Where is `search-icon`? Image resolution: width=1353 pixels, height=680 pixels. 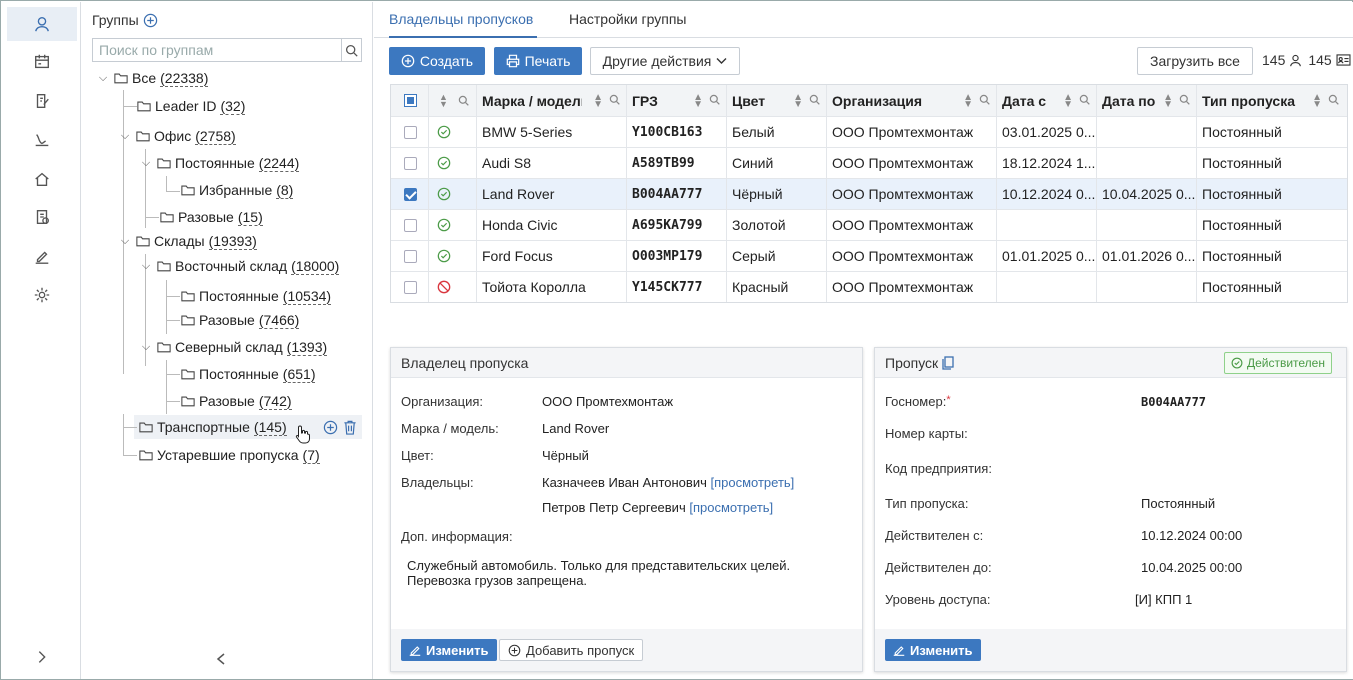
search-icon is located at coordinates (351, 50).